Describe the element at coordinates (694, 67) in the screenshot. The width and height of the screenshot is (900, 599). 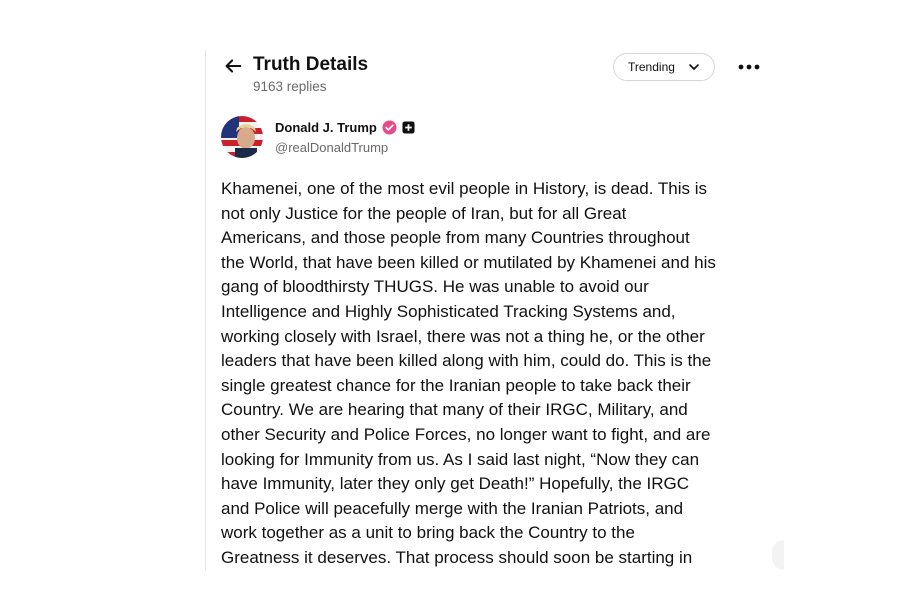
I see `chevron-down-icon` at that location.